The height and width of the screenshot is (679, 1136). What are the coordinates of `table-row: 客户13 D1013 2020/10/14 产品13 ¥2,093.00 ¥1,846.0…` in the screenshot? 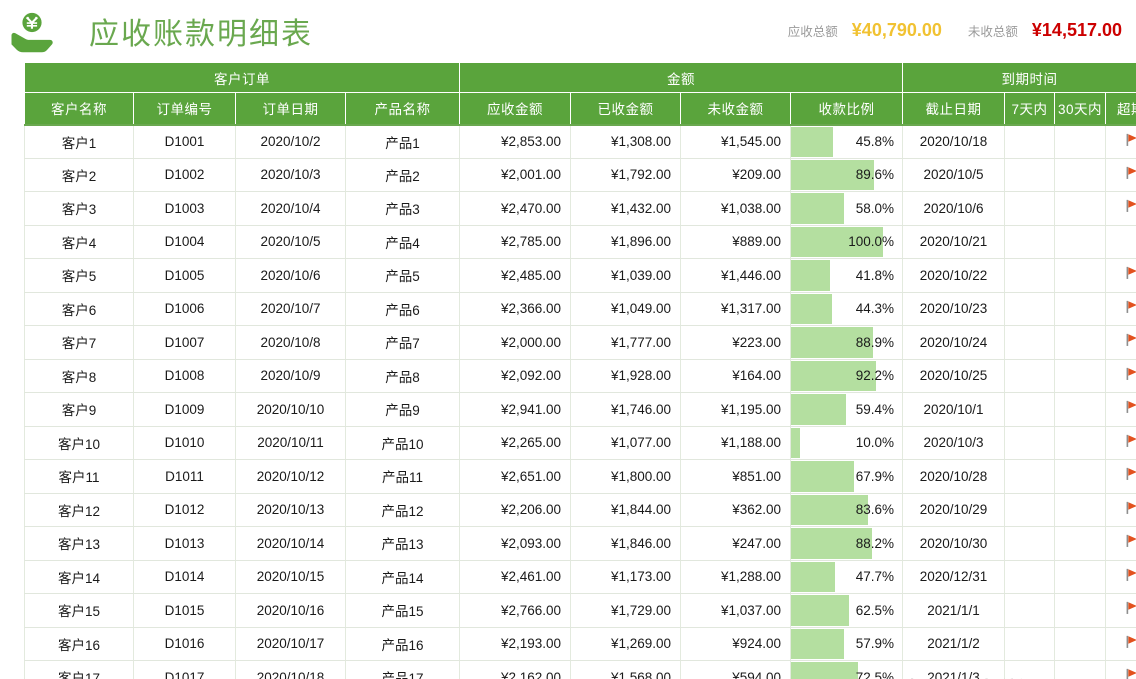 It's located at (580, 543).